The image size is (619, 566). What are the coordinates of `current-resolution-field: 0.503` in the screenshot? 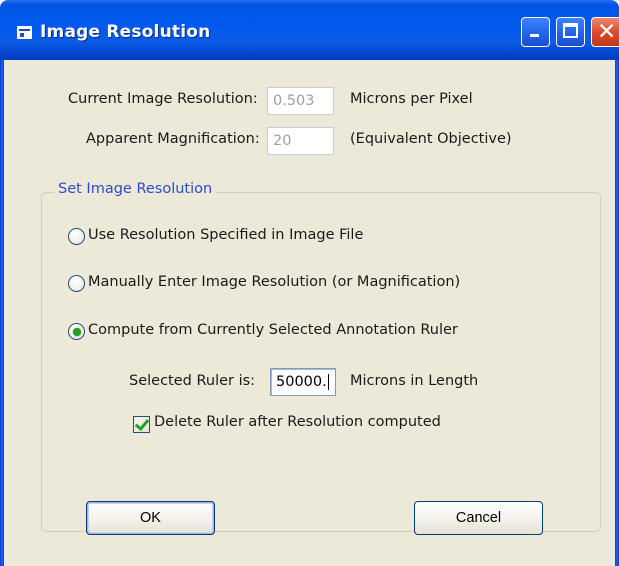 It's located at (300, 101).